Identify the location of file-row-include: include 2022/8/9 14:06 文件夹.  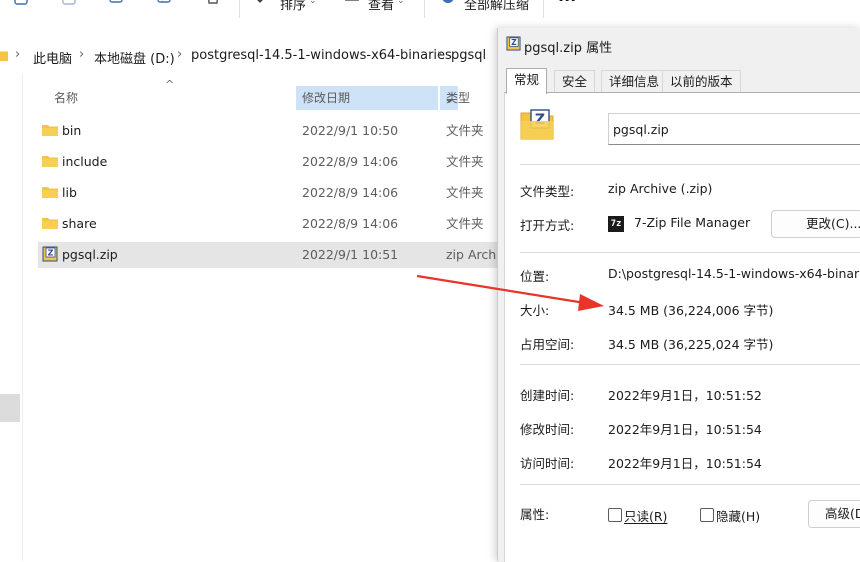
(268, 162).